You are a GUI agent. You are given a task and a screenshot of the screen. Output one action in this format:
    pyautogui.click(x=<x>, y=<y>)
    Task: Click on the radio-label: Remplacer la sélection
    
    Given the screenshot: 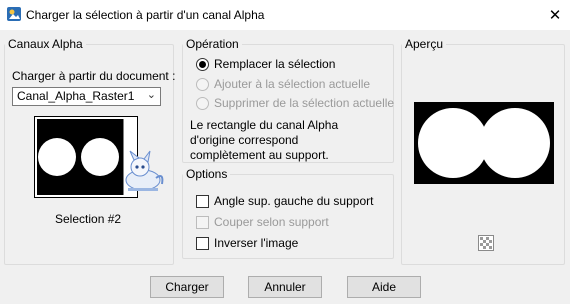 What is the action you would take?
    pyautogui.click(x=275, y=64)
    